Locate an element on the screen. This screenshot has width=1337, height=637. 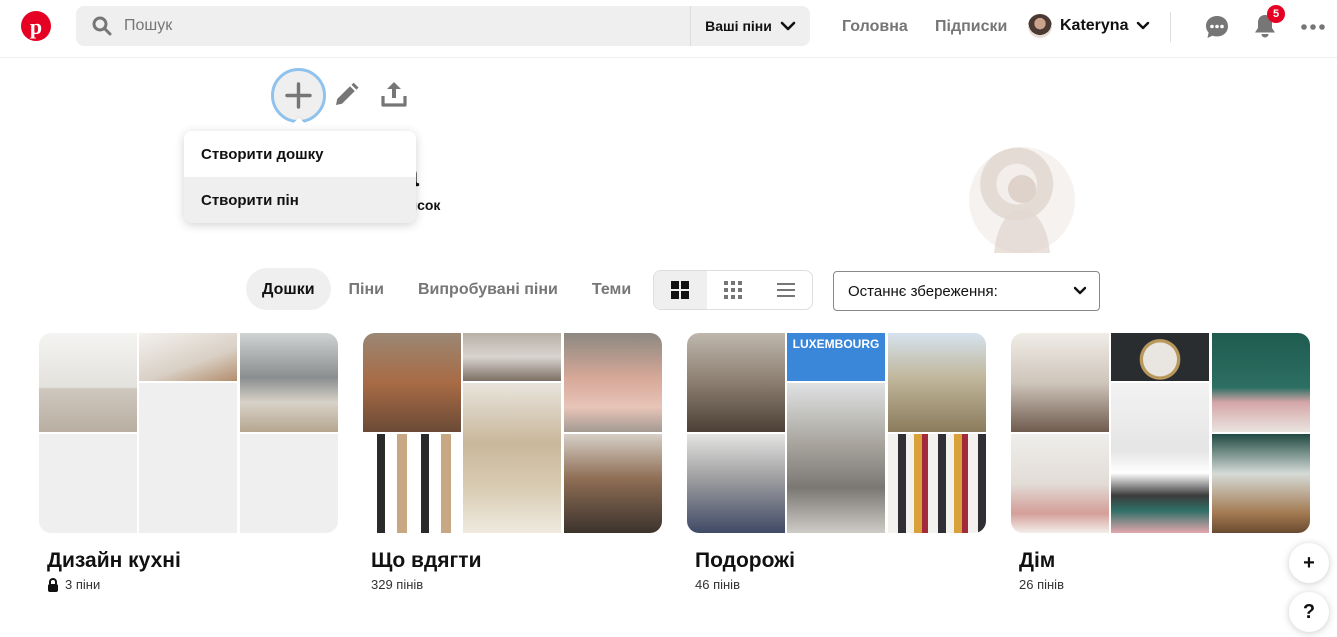
grid-large-icon is located at coordinates (680, 290).